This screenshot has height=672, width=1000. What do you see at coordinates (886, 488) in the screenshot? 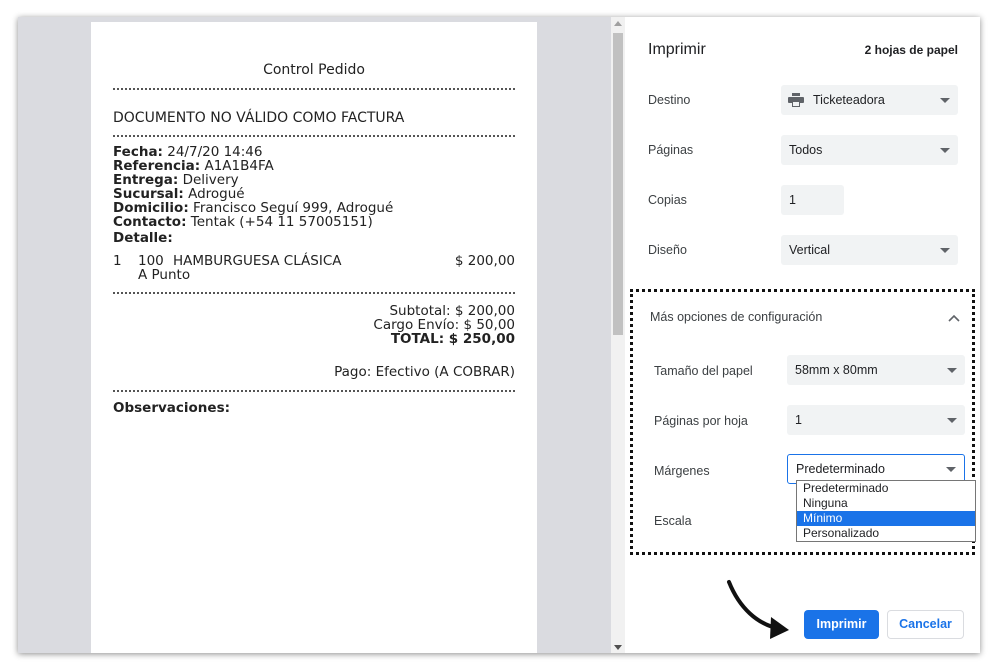
I see `margins-option: Predeterminado` at bounding box center [886, 488].